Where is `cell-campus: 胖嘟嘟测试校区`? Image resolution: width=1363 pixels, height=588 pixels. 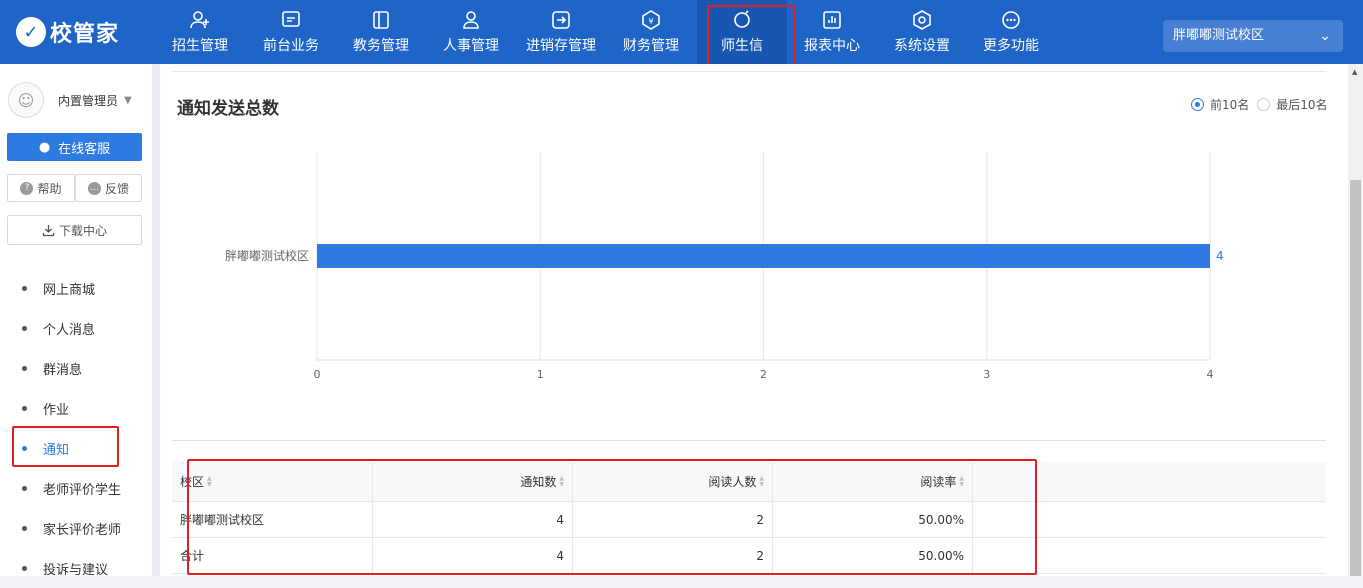
cell-campus: 胖嘟嘟测试校区 is located at coordinates (272, 519).